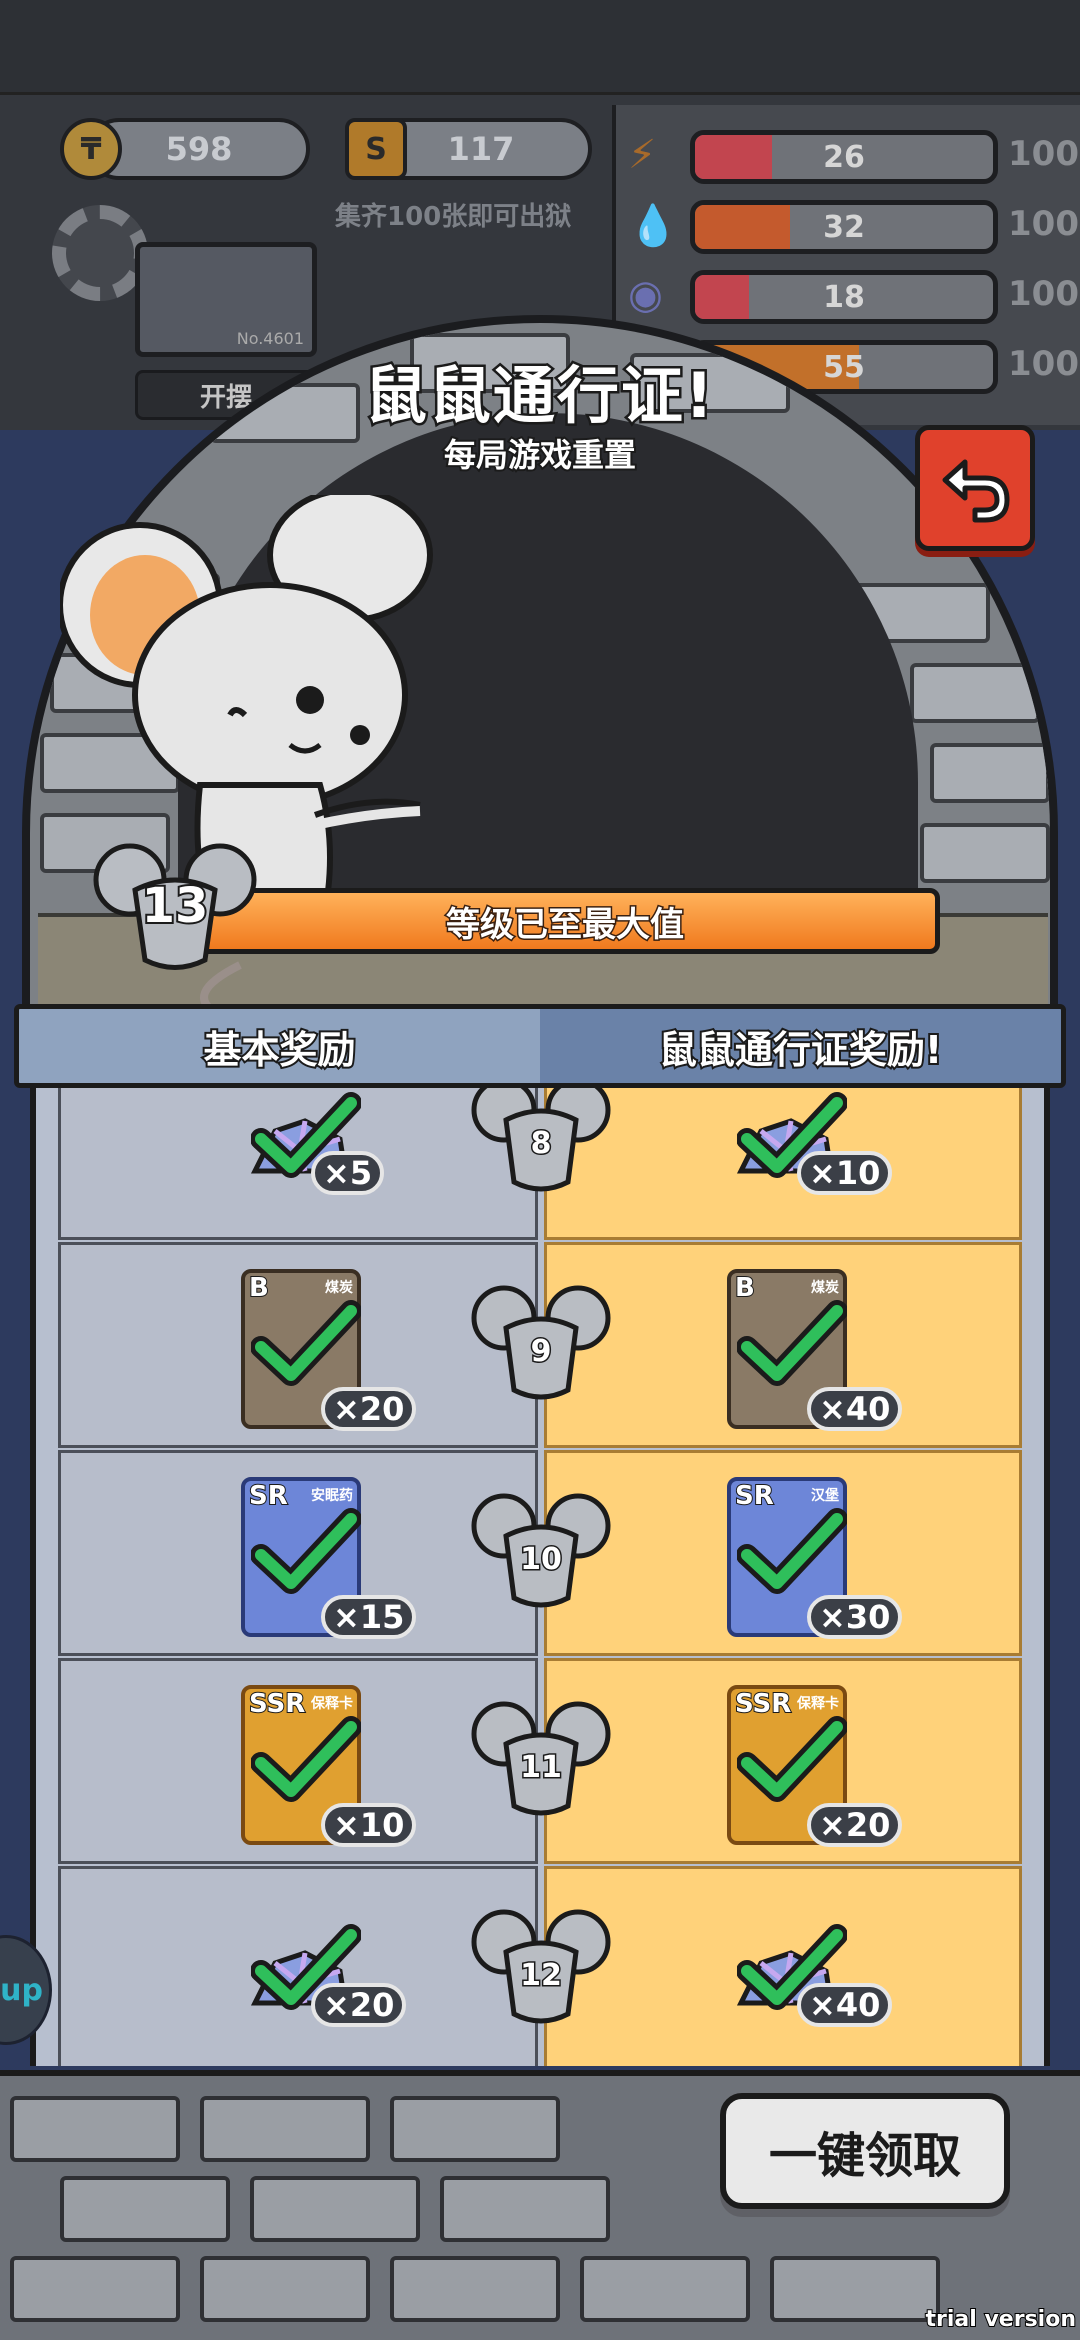 The height and width of the screenshot is (2340, 1080). I want to click on reward-tabs: 基本奖励 鼠鼠通行证奖励!, so click(540, 1046).